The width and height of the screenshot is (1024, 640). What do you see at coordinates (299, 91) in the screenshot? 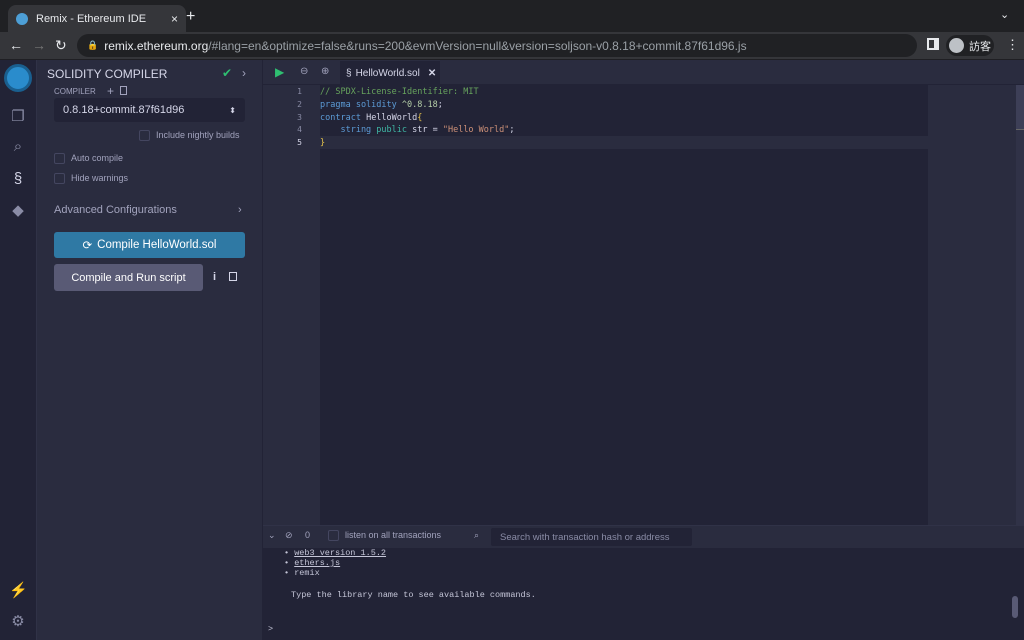
I see `line-number: 1` at bounding box center [299, 91].